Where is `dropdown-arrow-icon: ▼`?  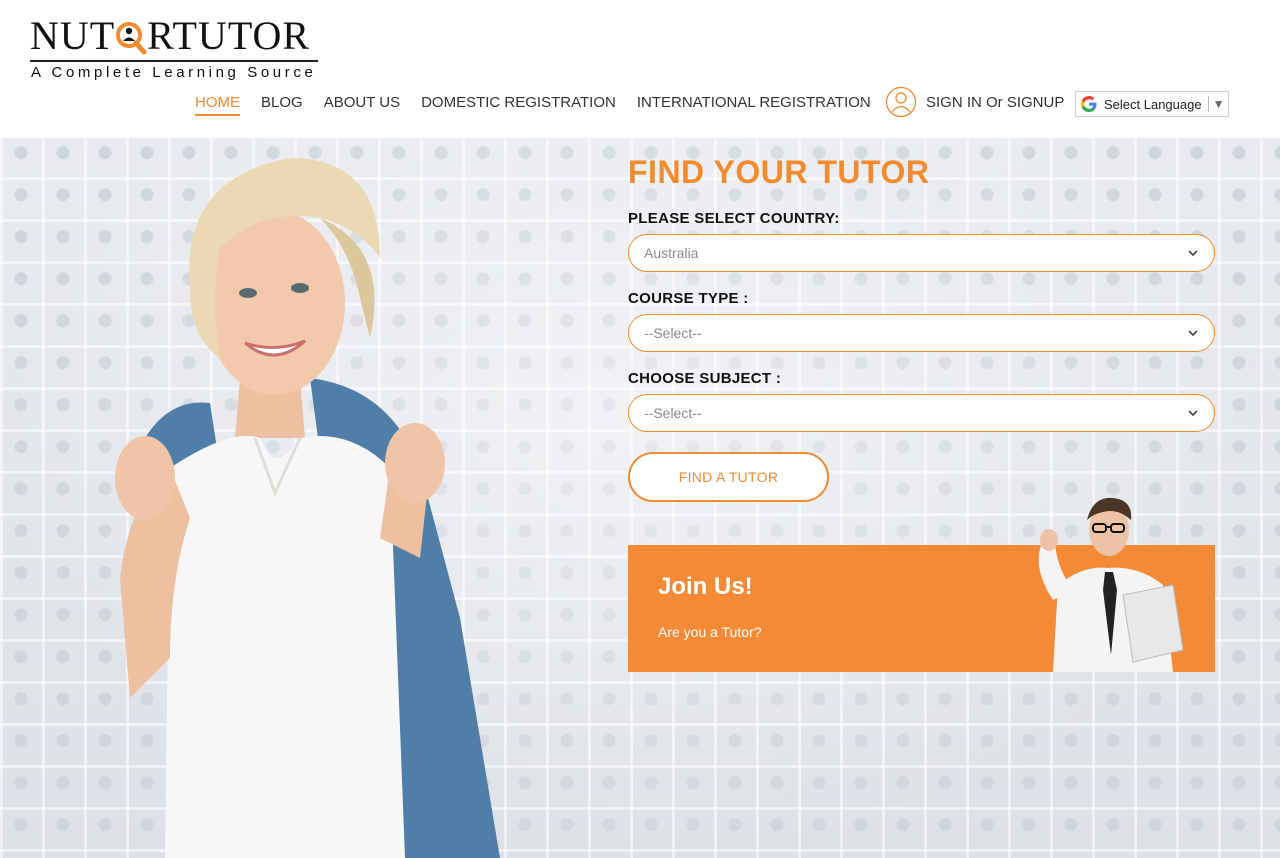
dropdown-arrow-icon: ▼ is located at coordinates (1218, 104).